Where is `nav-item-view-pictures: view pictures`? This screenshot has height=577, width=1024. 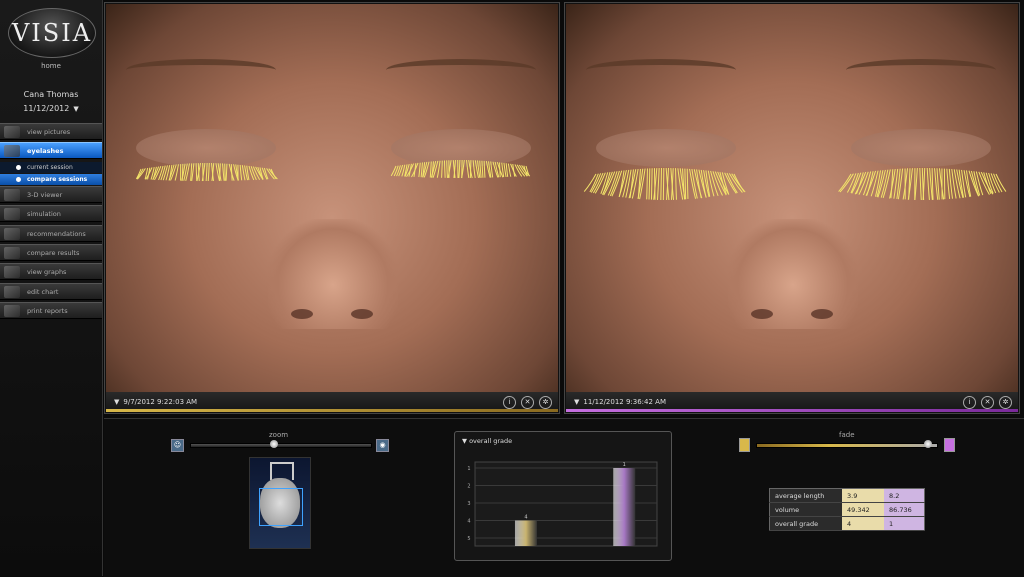 nav-item-view-pictures: view pictures is located at coordinates (51, 131).